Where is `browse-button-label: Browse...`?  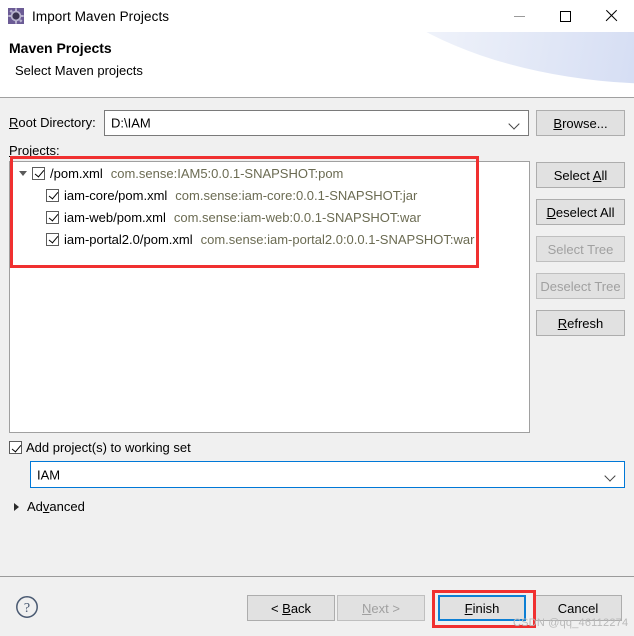
browse-button-label: Browse... is located at coordinates (580, 123).